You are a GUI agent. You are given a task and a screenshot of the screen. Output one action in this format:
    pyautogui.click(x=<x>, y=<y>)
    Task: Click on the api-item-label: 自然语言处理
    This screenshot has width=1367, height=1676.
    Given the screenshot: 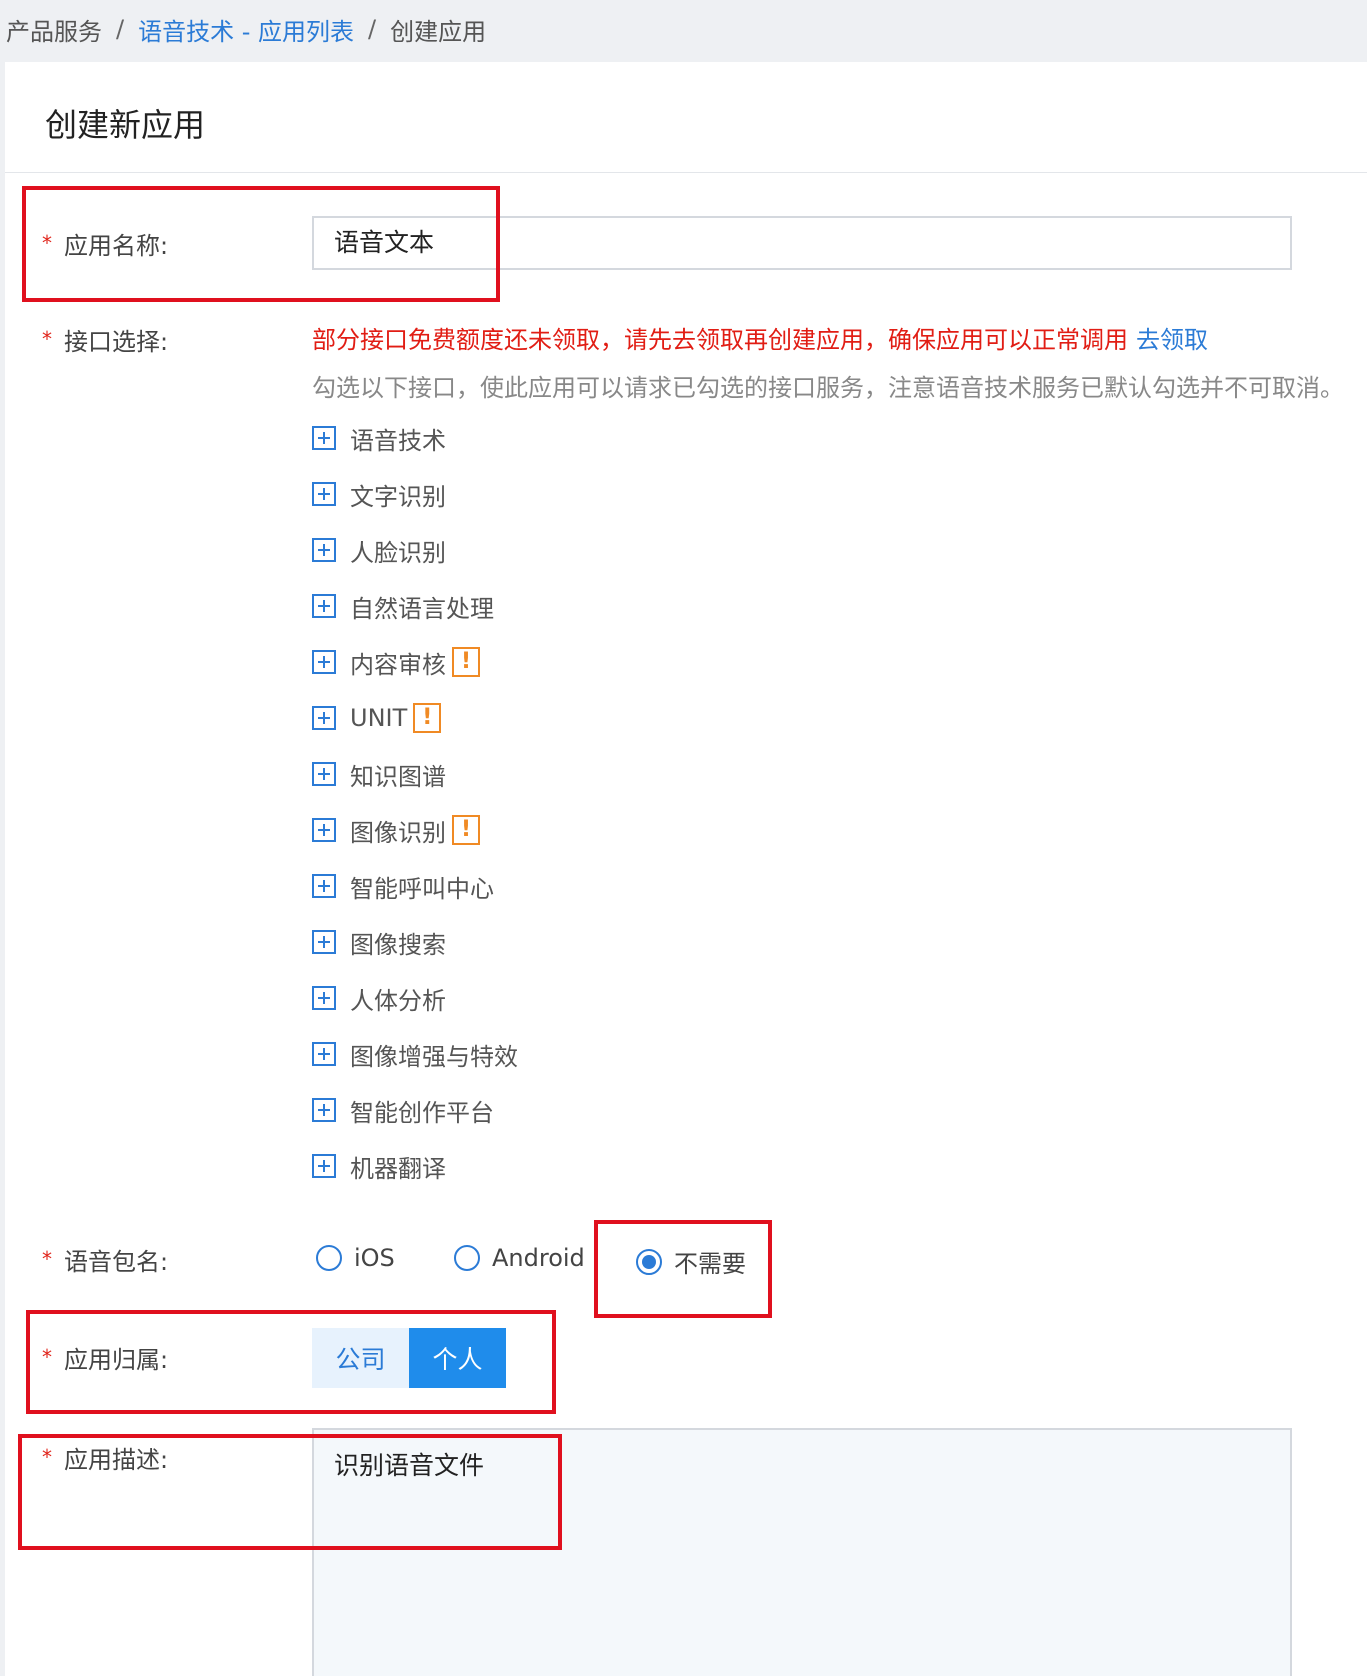 What is the action you would take?
    pyautogui.click(x=422, y=608)
    